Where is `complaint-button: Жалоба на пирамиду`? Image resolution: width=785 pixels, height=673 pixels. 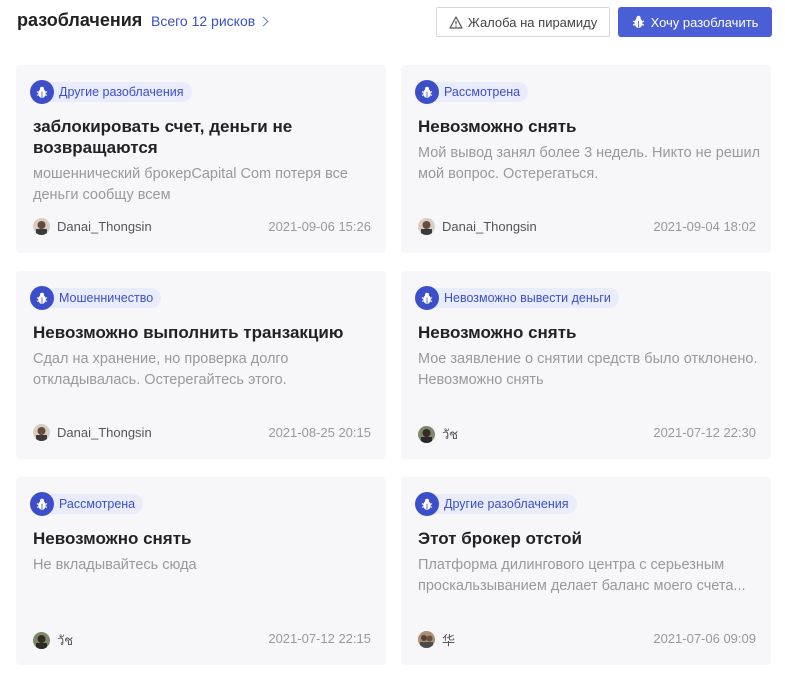 complaint-button: Жалоба на пирамиду is located at coordinates (523, 22).